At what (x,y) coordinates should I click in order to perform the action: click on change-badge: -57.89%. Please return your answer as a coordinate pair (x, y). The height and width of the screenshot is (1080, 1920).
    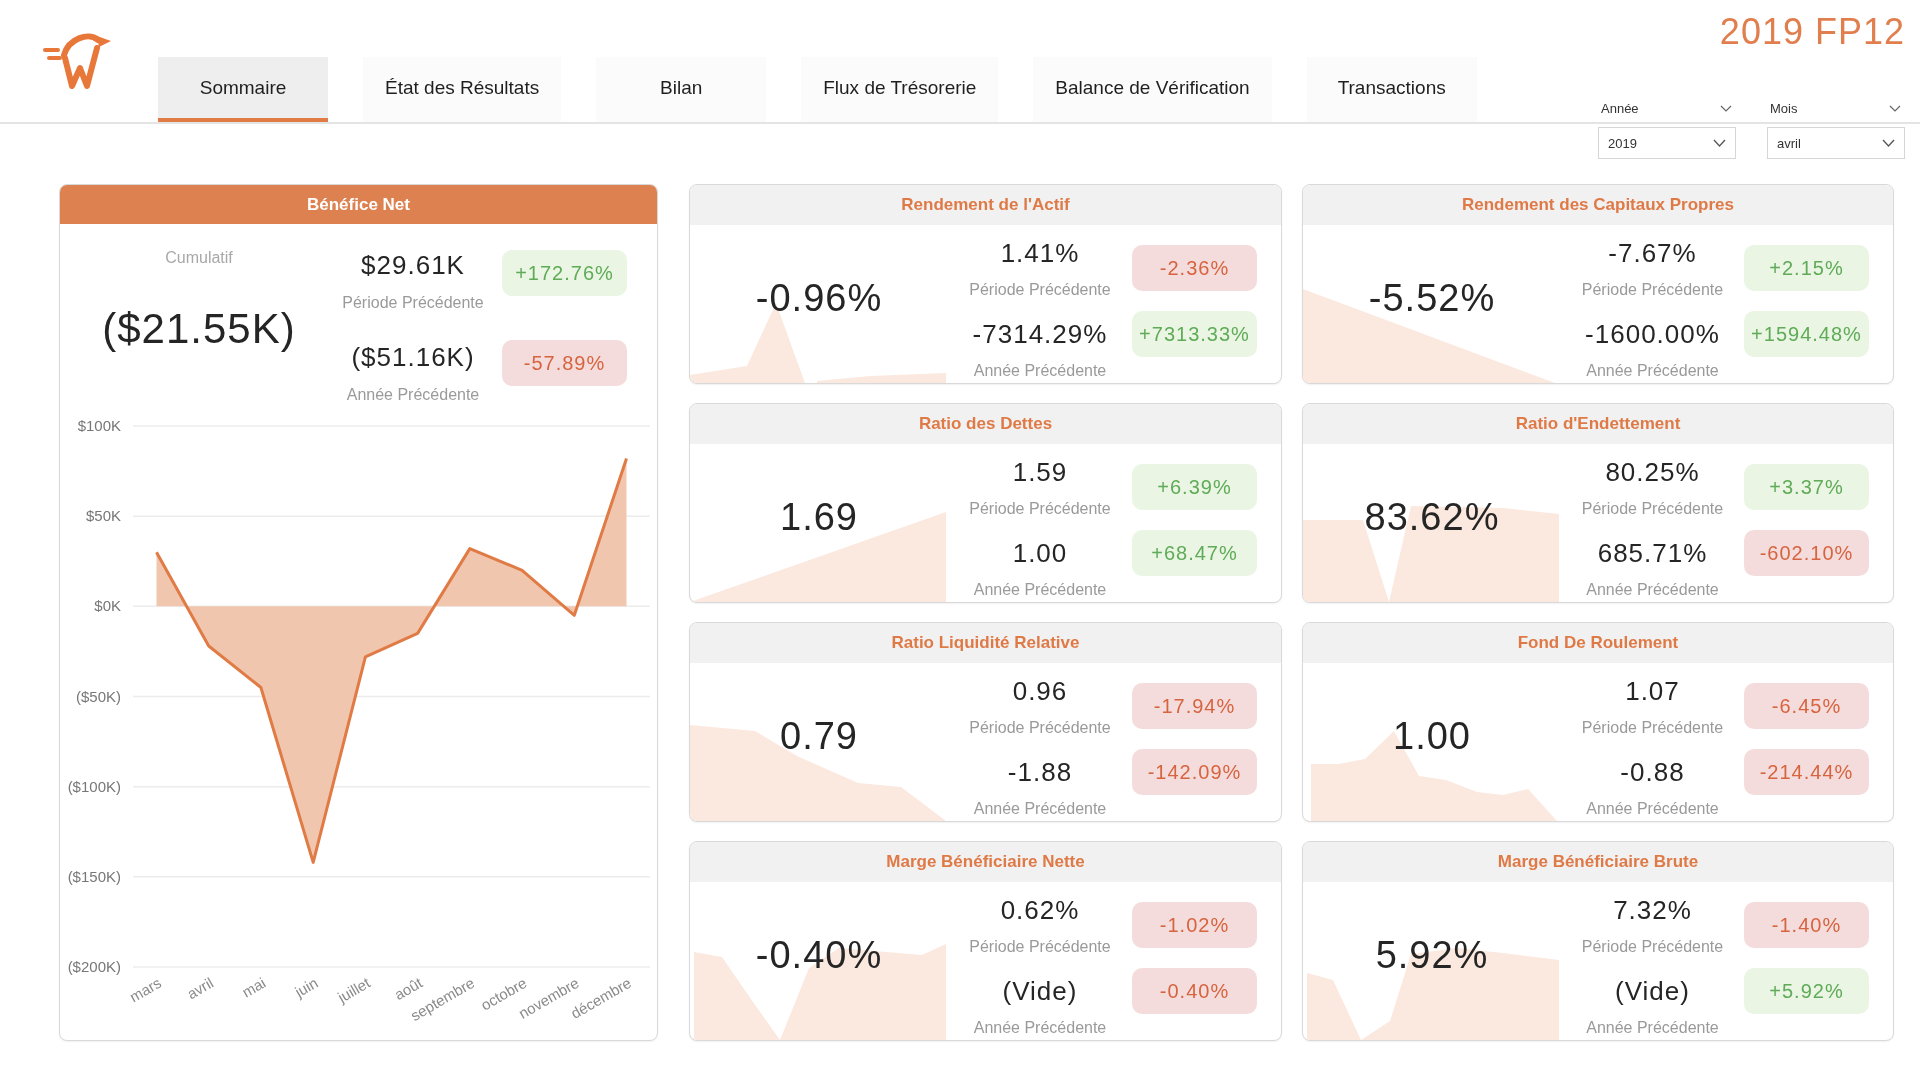
    Looking at the image, I should click on (564, 363).